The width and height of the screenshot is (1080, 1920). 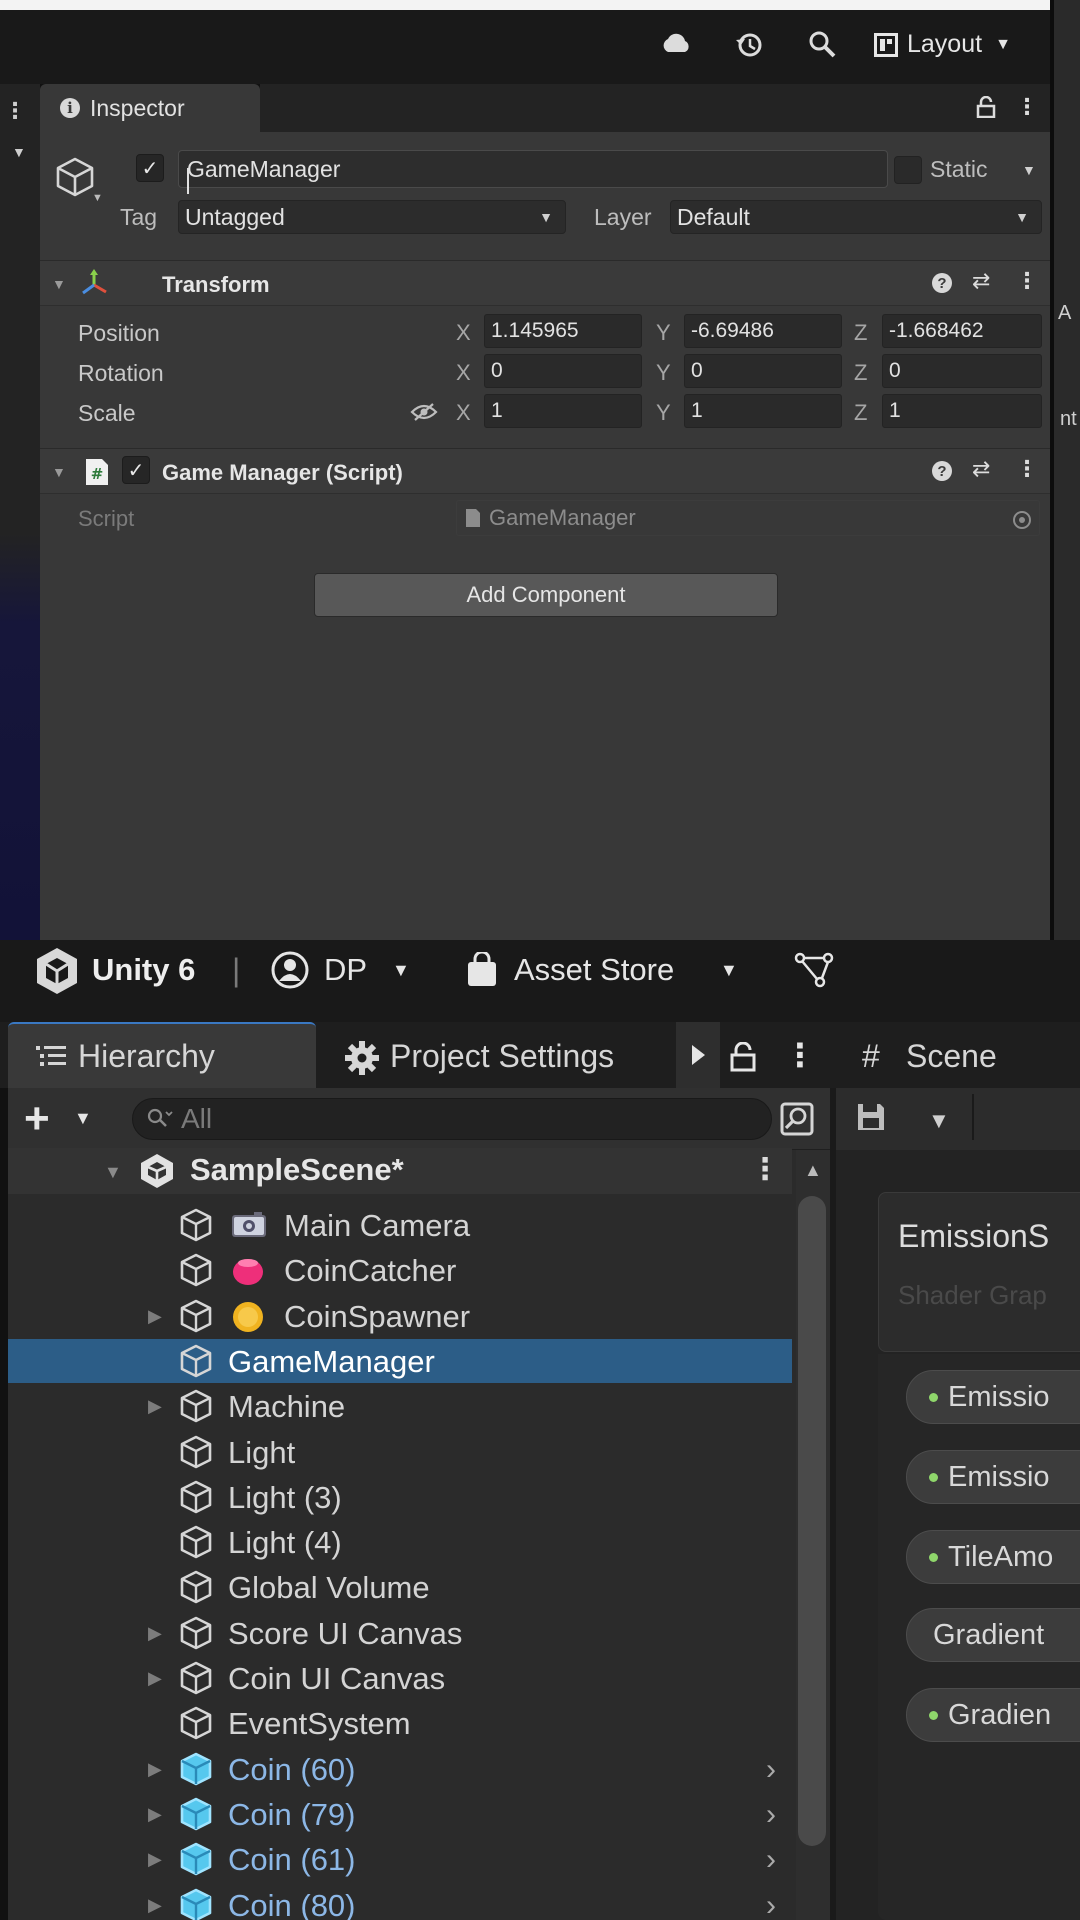 I want to click on hierarchy-row: GameManager, so click(x=400, y=1361).